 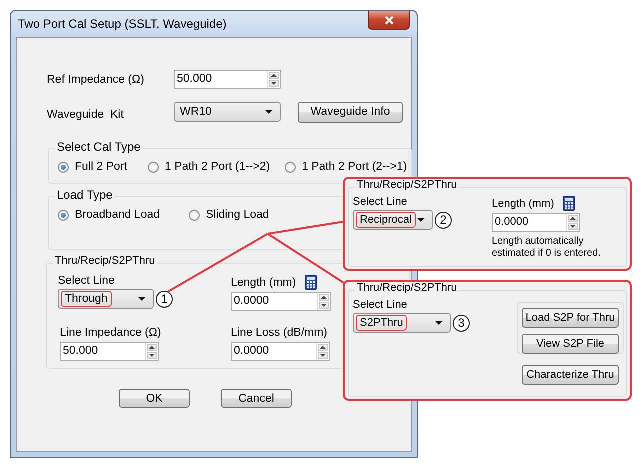 What do you see at coordinates (227, 112) in the screenshot?
I see `dropdown: WR10` at bounding box center [227, 112].